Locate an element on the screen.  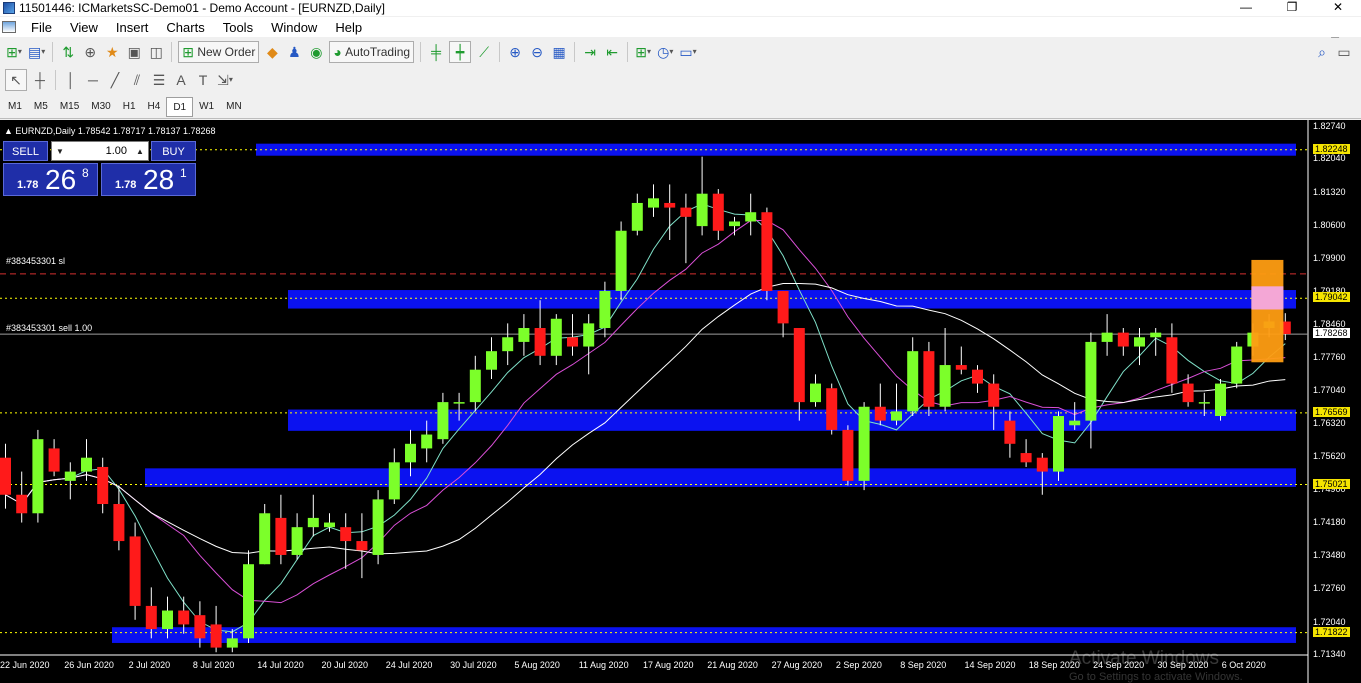
trendline-button: ╱ is located at coordinates (115, 80).